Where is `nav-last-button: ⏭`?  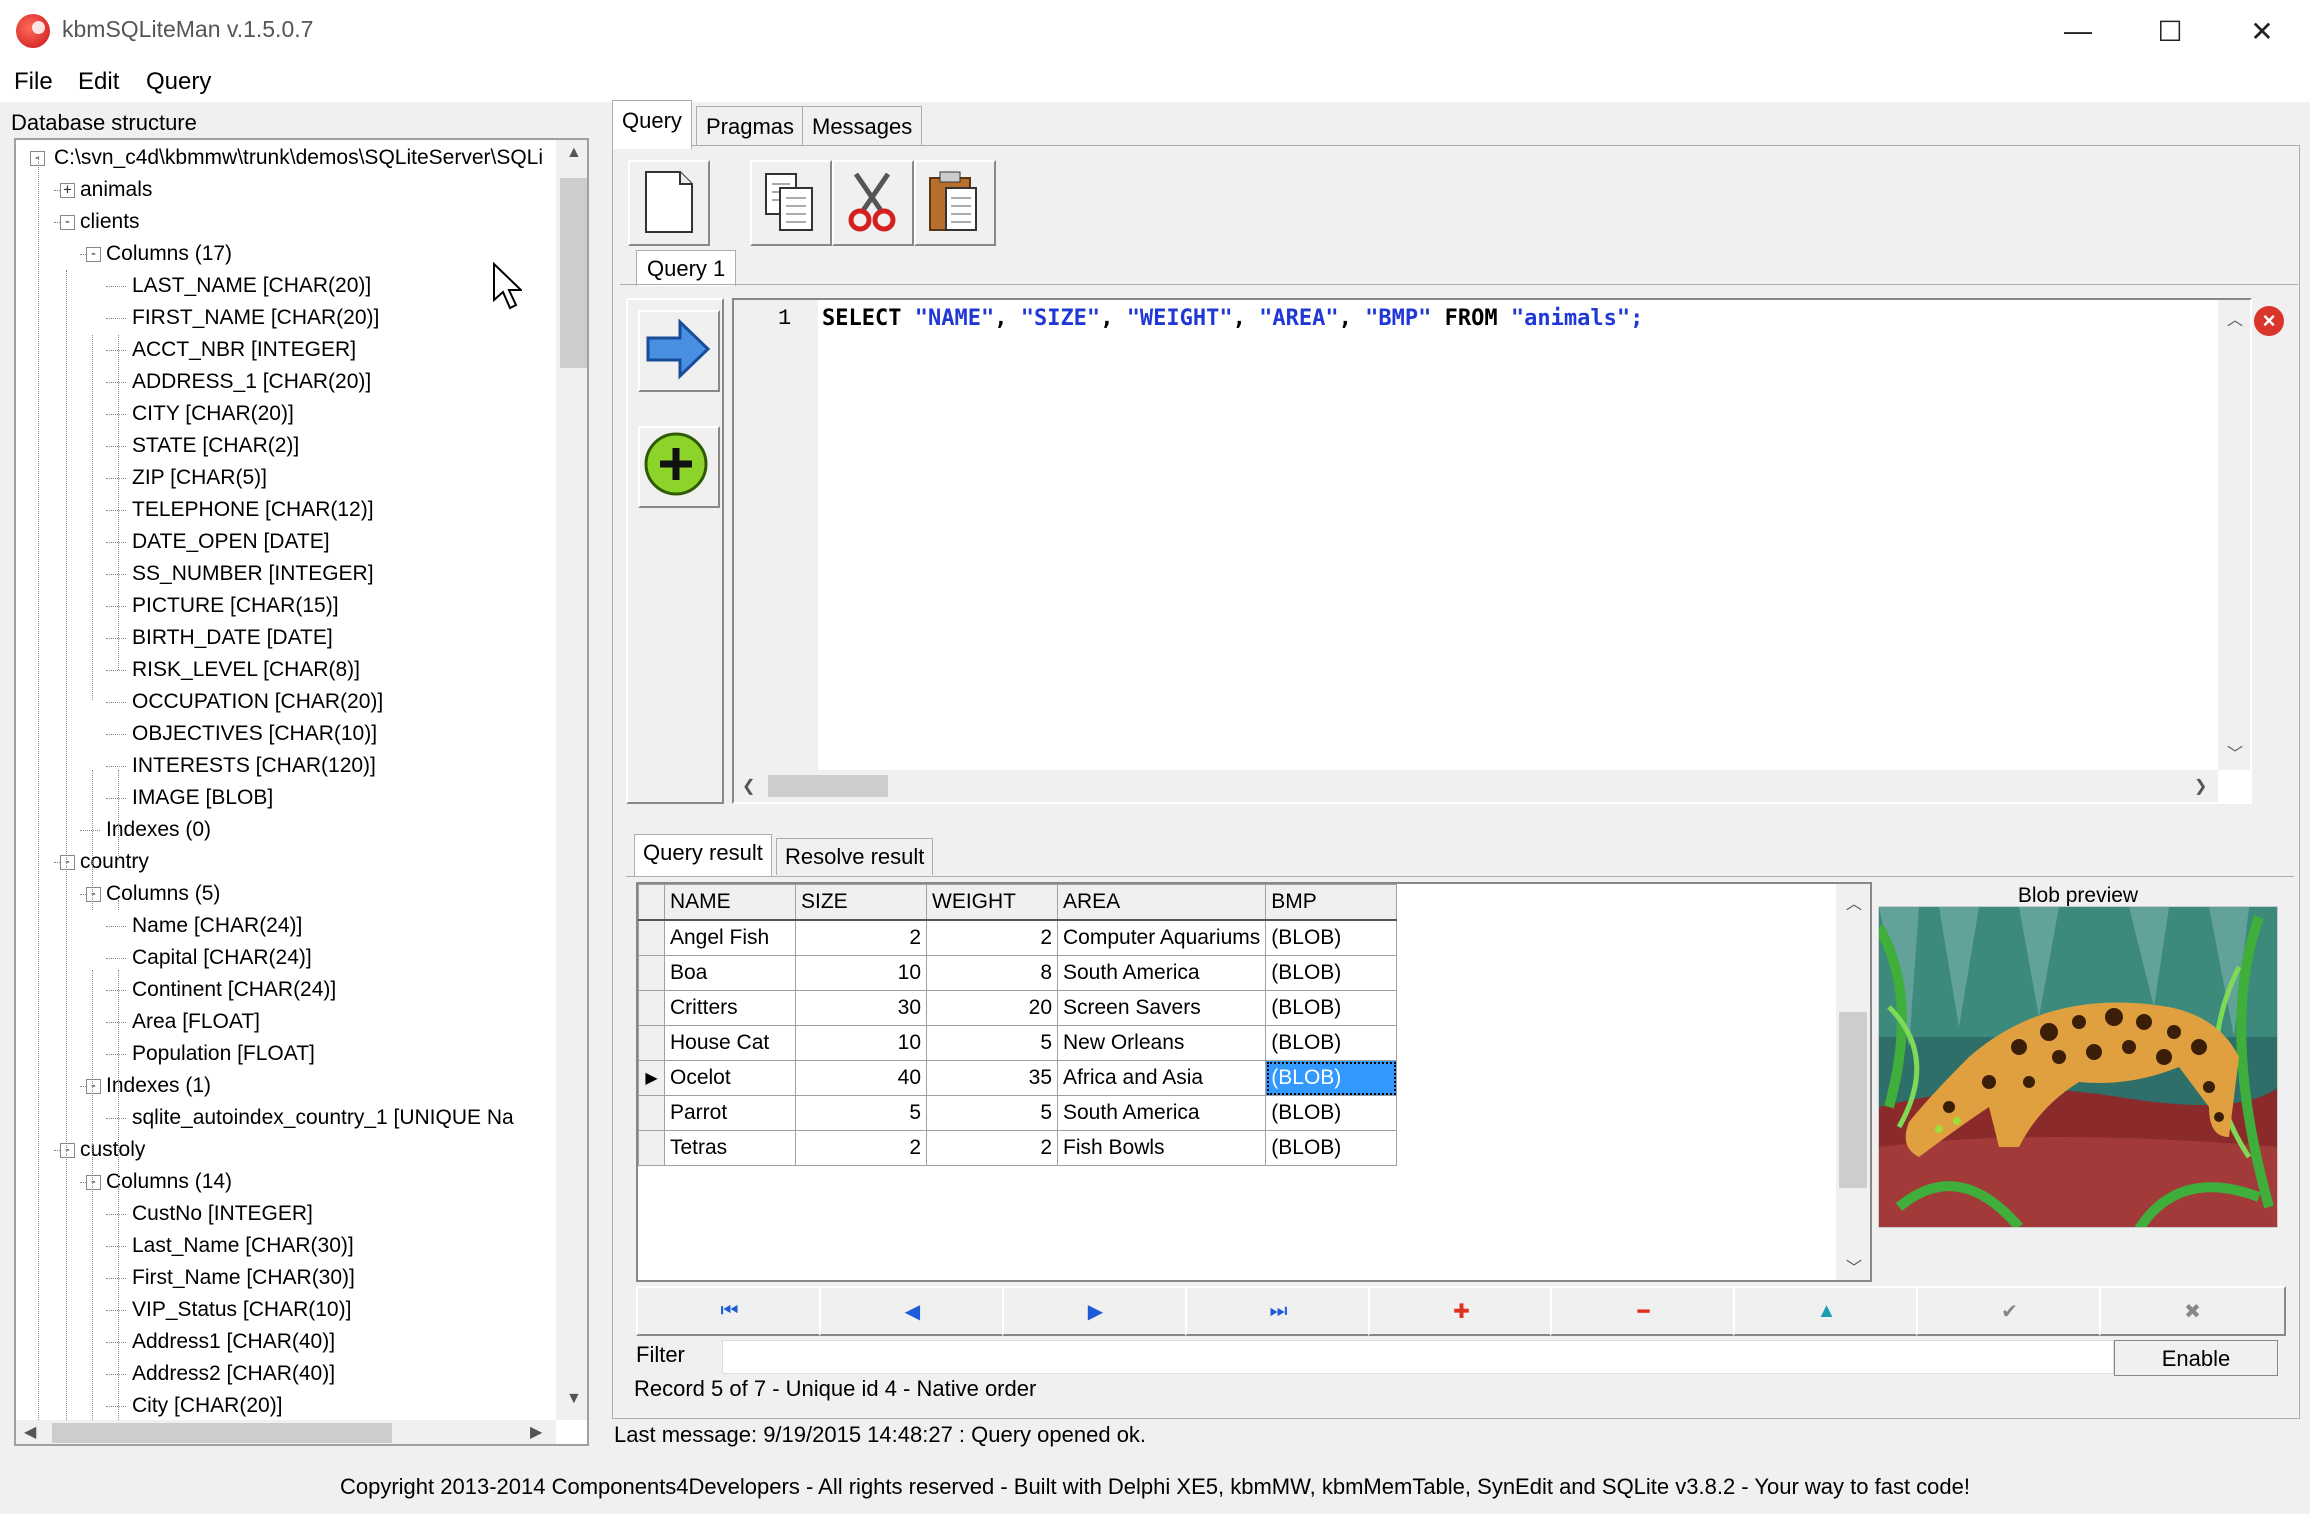 nav-last-button: ⏭ is located at coordinates (1278, 1311).